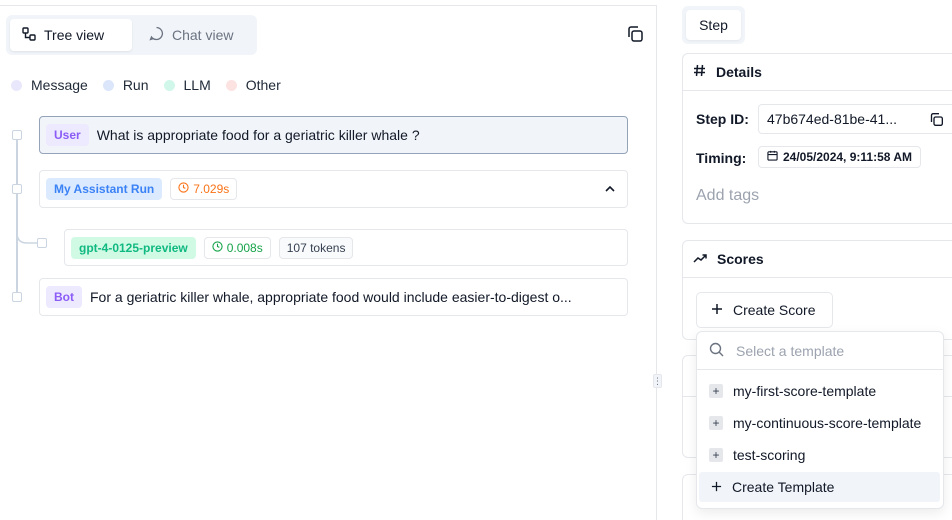 The width and height of the screenshot is (952, 520). Describe the element at coordinates (135, 85) in the screenshot. I see `legend-label: Run` at that location.